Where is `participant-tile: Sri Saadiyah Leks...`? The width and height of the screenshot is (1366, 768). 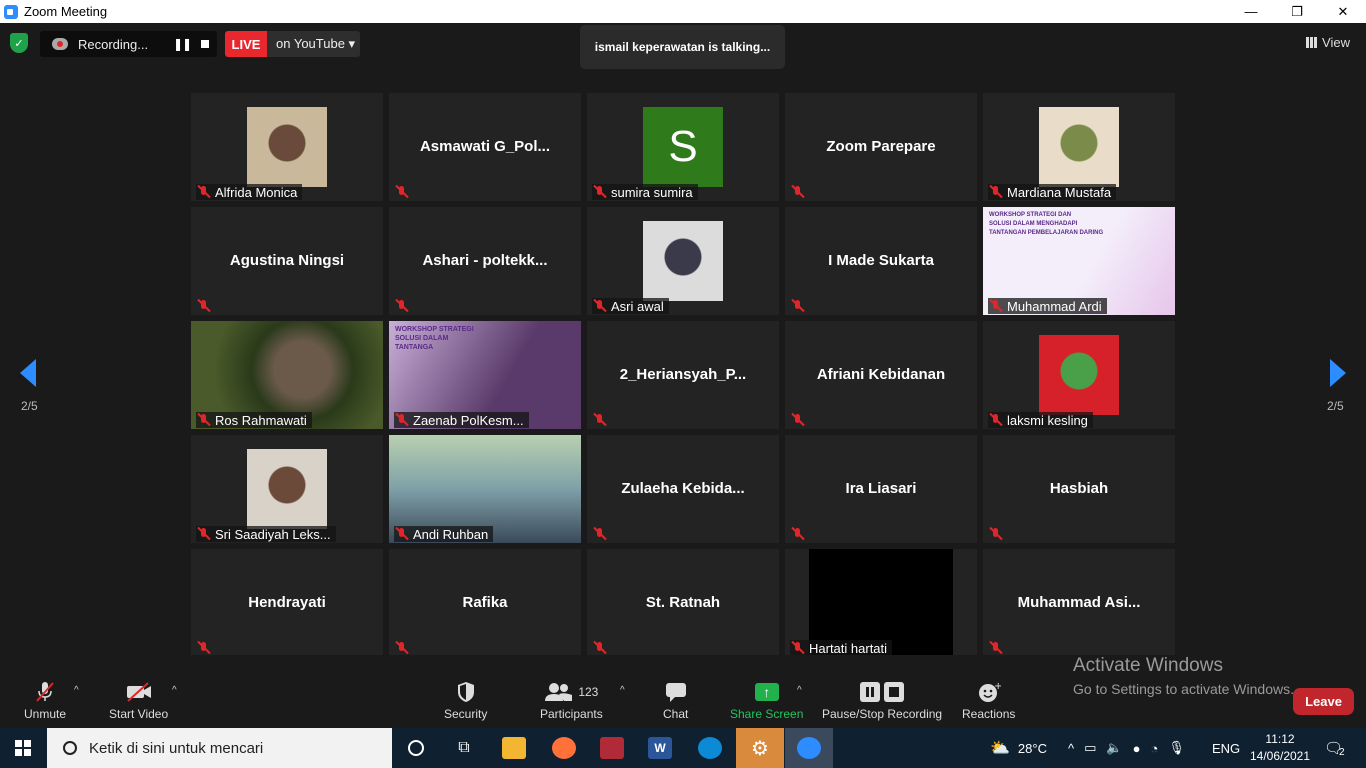 participant-tile: Sri Saadiyah Leks... is located at coordinates (287, 489).